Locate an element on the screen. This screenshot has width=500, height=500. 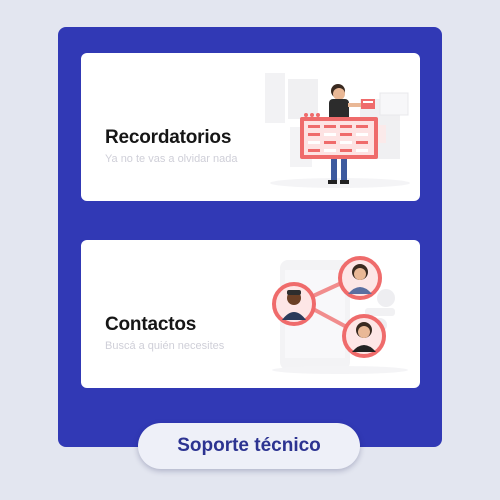
calendar-reminder-illustration-icon is located at coordinates (337, 130).